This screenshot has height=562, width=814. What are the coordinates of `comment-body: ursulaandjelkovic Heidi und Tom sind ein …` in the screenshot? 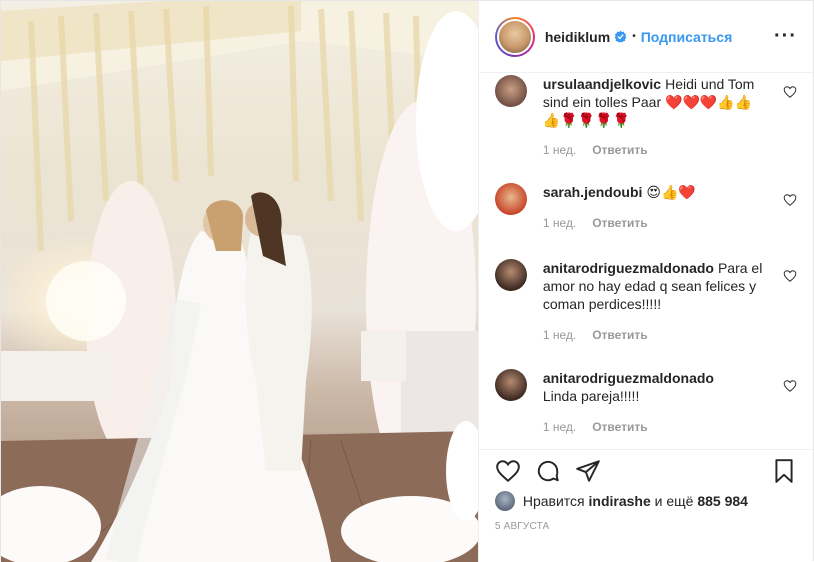 It's located at (655, 102).